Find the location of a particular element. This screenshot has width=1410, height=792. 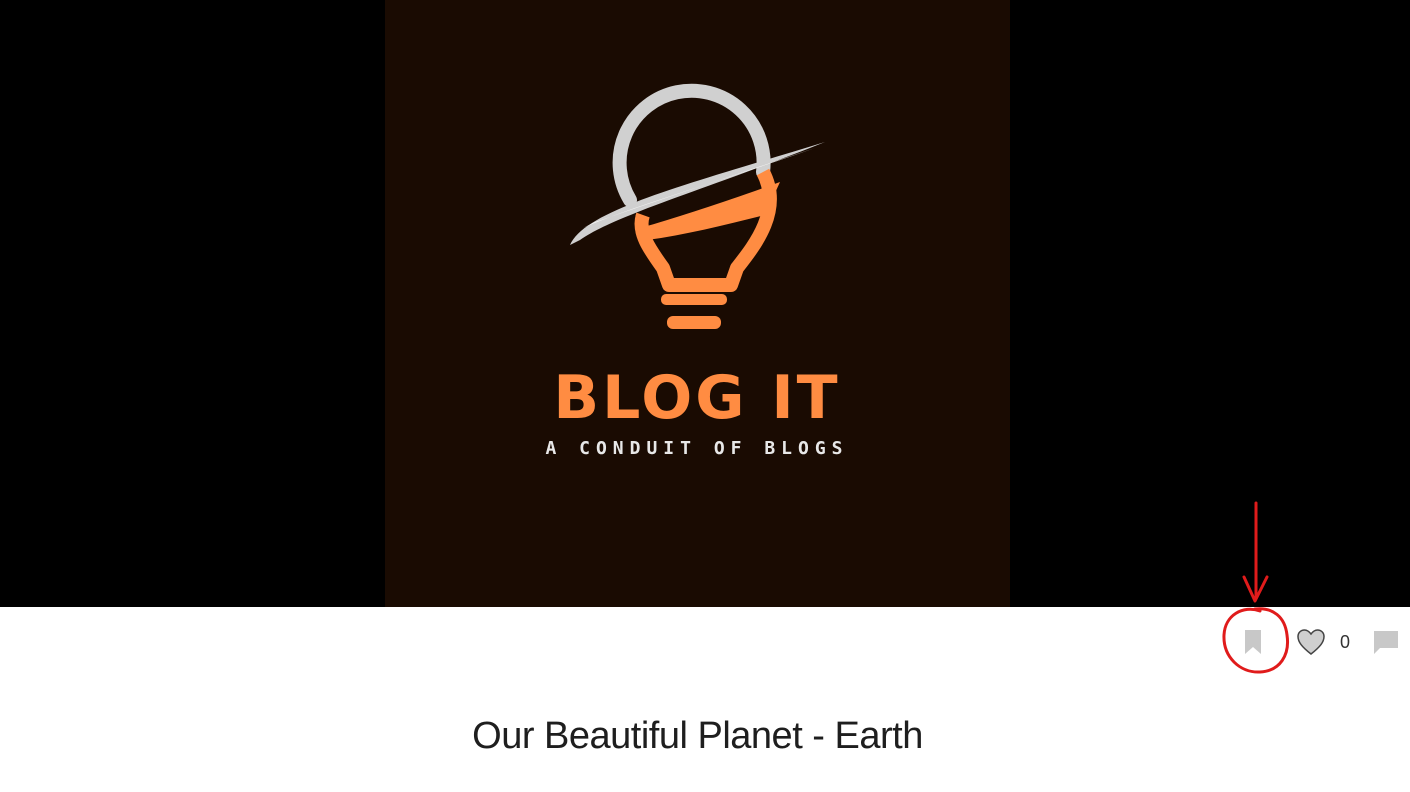

comment-icon is located at coordinates (1386, 642).